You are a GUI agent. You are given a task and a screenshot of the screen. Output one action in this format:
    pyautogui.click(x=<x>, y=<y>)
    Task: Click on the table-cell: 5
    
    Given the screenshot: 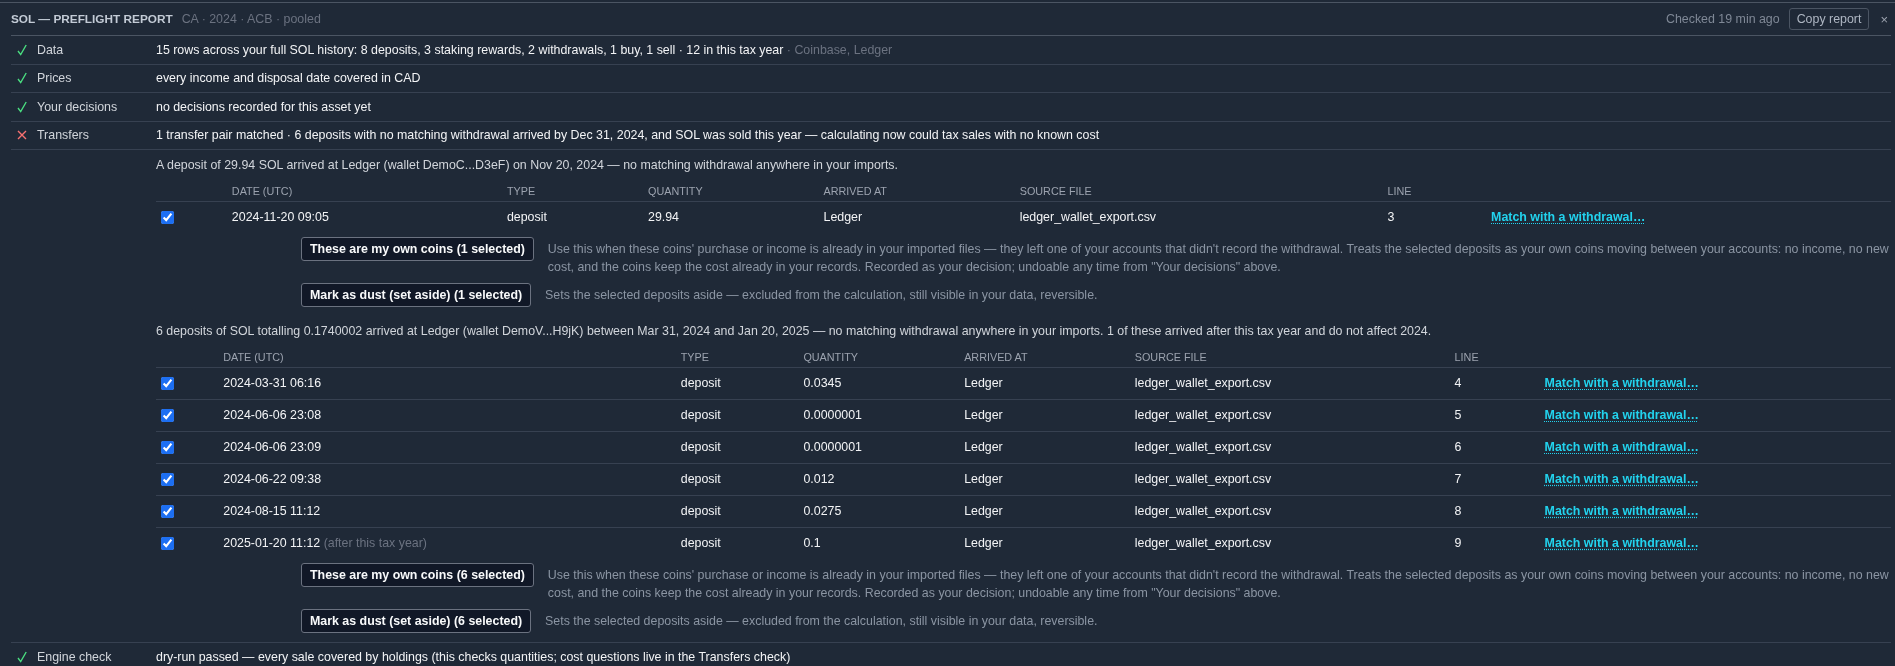 What is the action you would take?
    pyautogui.click(x=1489, y=415)
    